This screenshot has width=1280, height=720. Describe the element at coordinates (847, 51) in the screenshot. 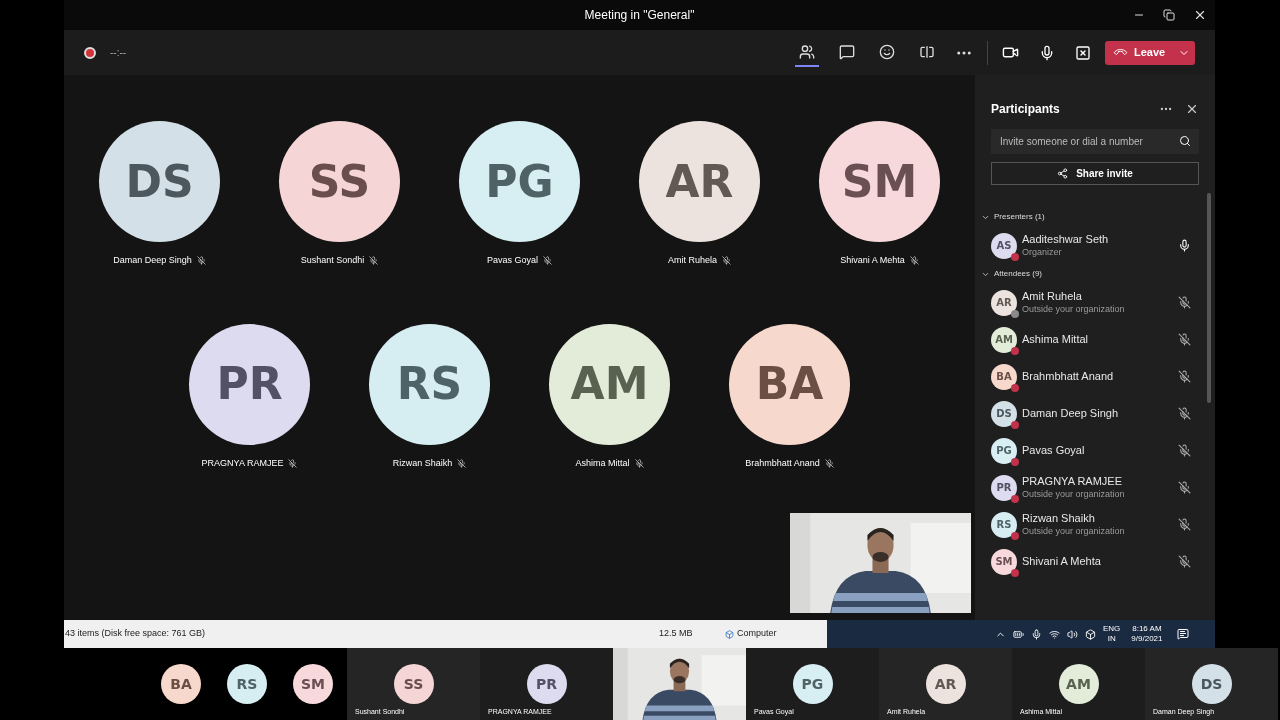

I see `chat-icon` at that location.